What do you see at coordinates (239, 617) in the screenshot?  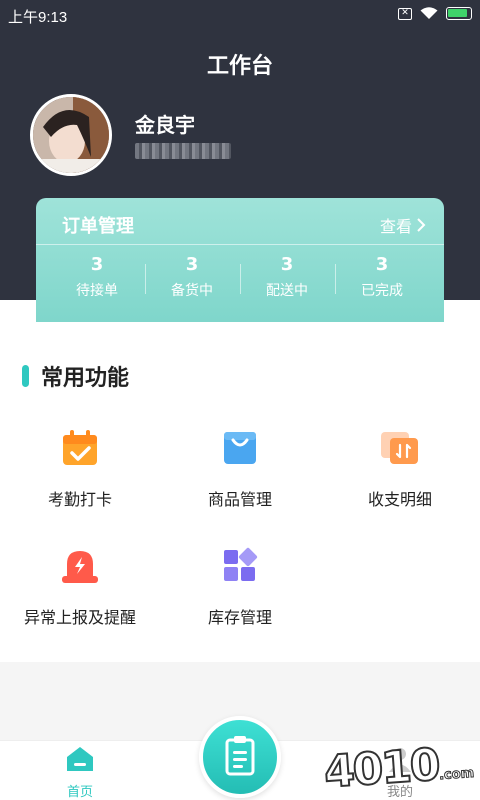 I see `func-label: 库存管理` at bounding box center [239, 617].